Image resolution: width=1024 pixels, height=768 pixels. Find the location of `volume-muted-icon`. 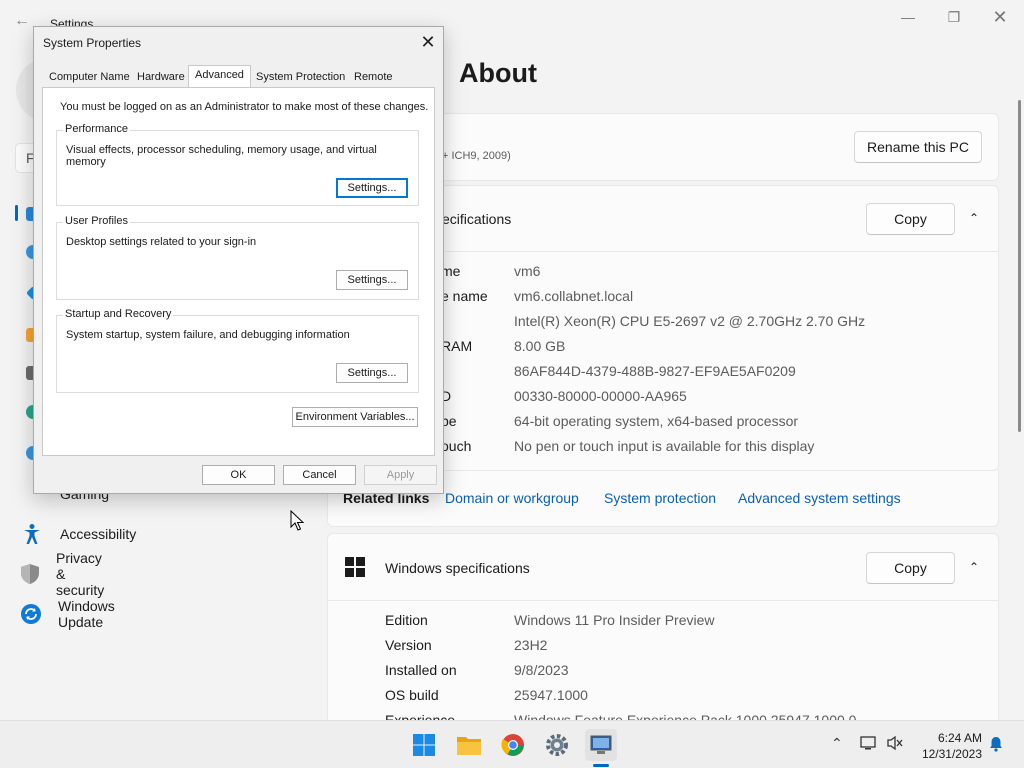

volume-muted-icon is located at coordinates (895, 744).